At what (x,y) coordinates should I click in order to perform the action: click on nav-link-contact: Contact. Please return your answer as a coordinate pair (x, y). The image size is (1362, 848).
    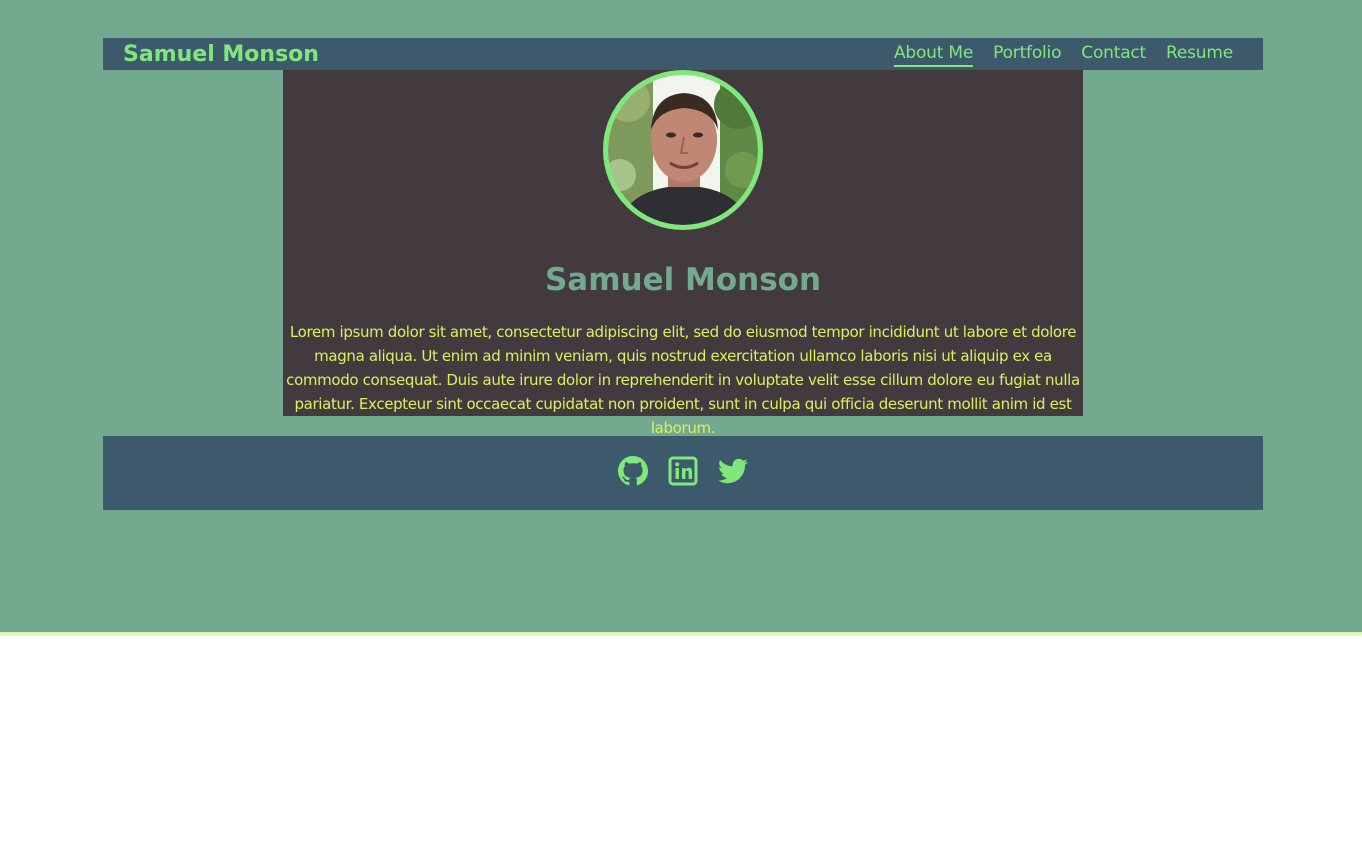
    Looking at the image, I should click on (1113, 54).